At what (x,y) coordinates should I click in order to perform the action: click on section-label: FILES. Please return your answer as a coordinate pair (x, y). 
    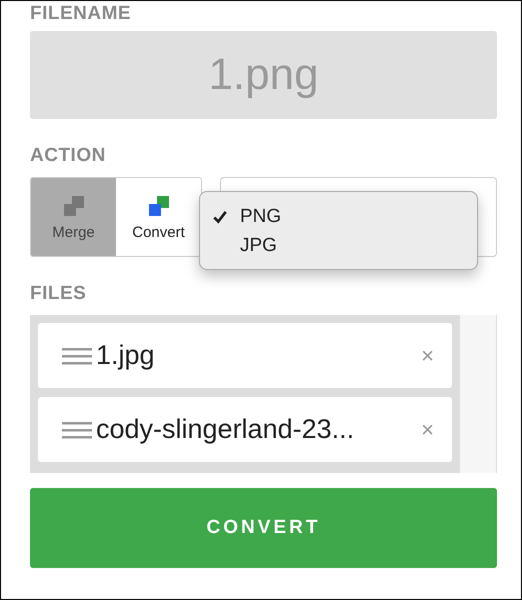
    Looking at the image, I should click on (59, 294).